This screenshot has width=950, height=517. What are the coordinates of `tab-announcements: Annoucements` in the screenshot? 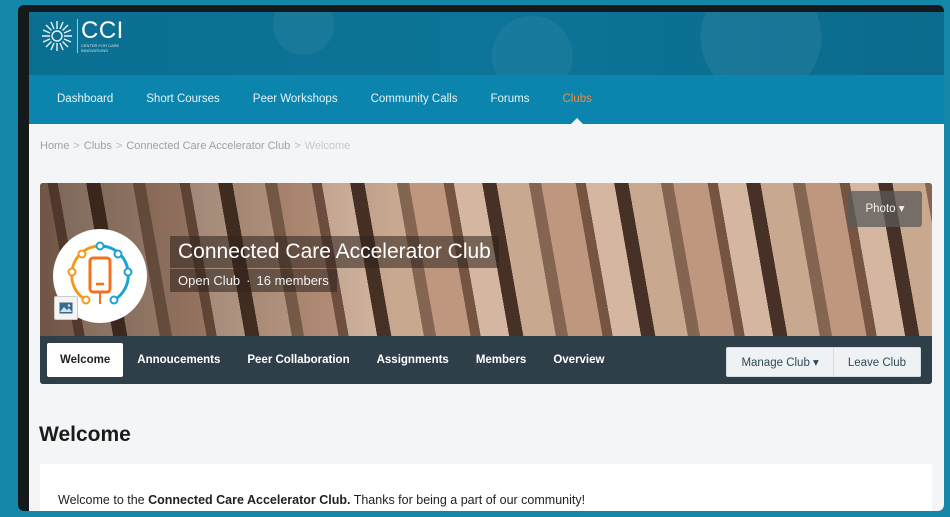 It's located at (178, 360).